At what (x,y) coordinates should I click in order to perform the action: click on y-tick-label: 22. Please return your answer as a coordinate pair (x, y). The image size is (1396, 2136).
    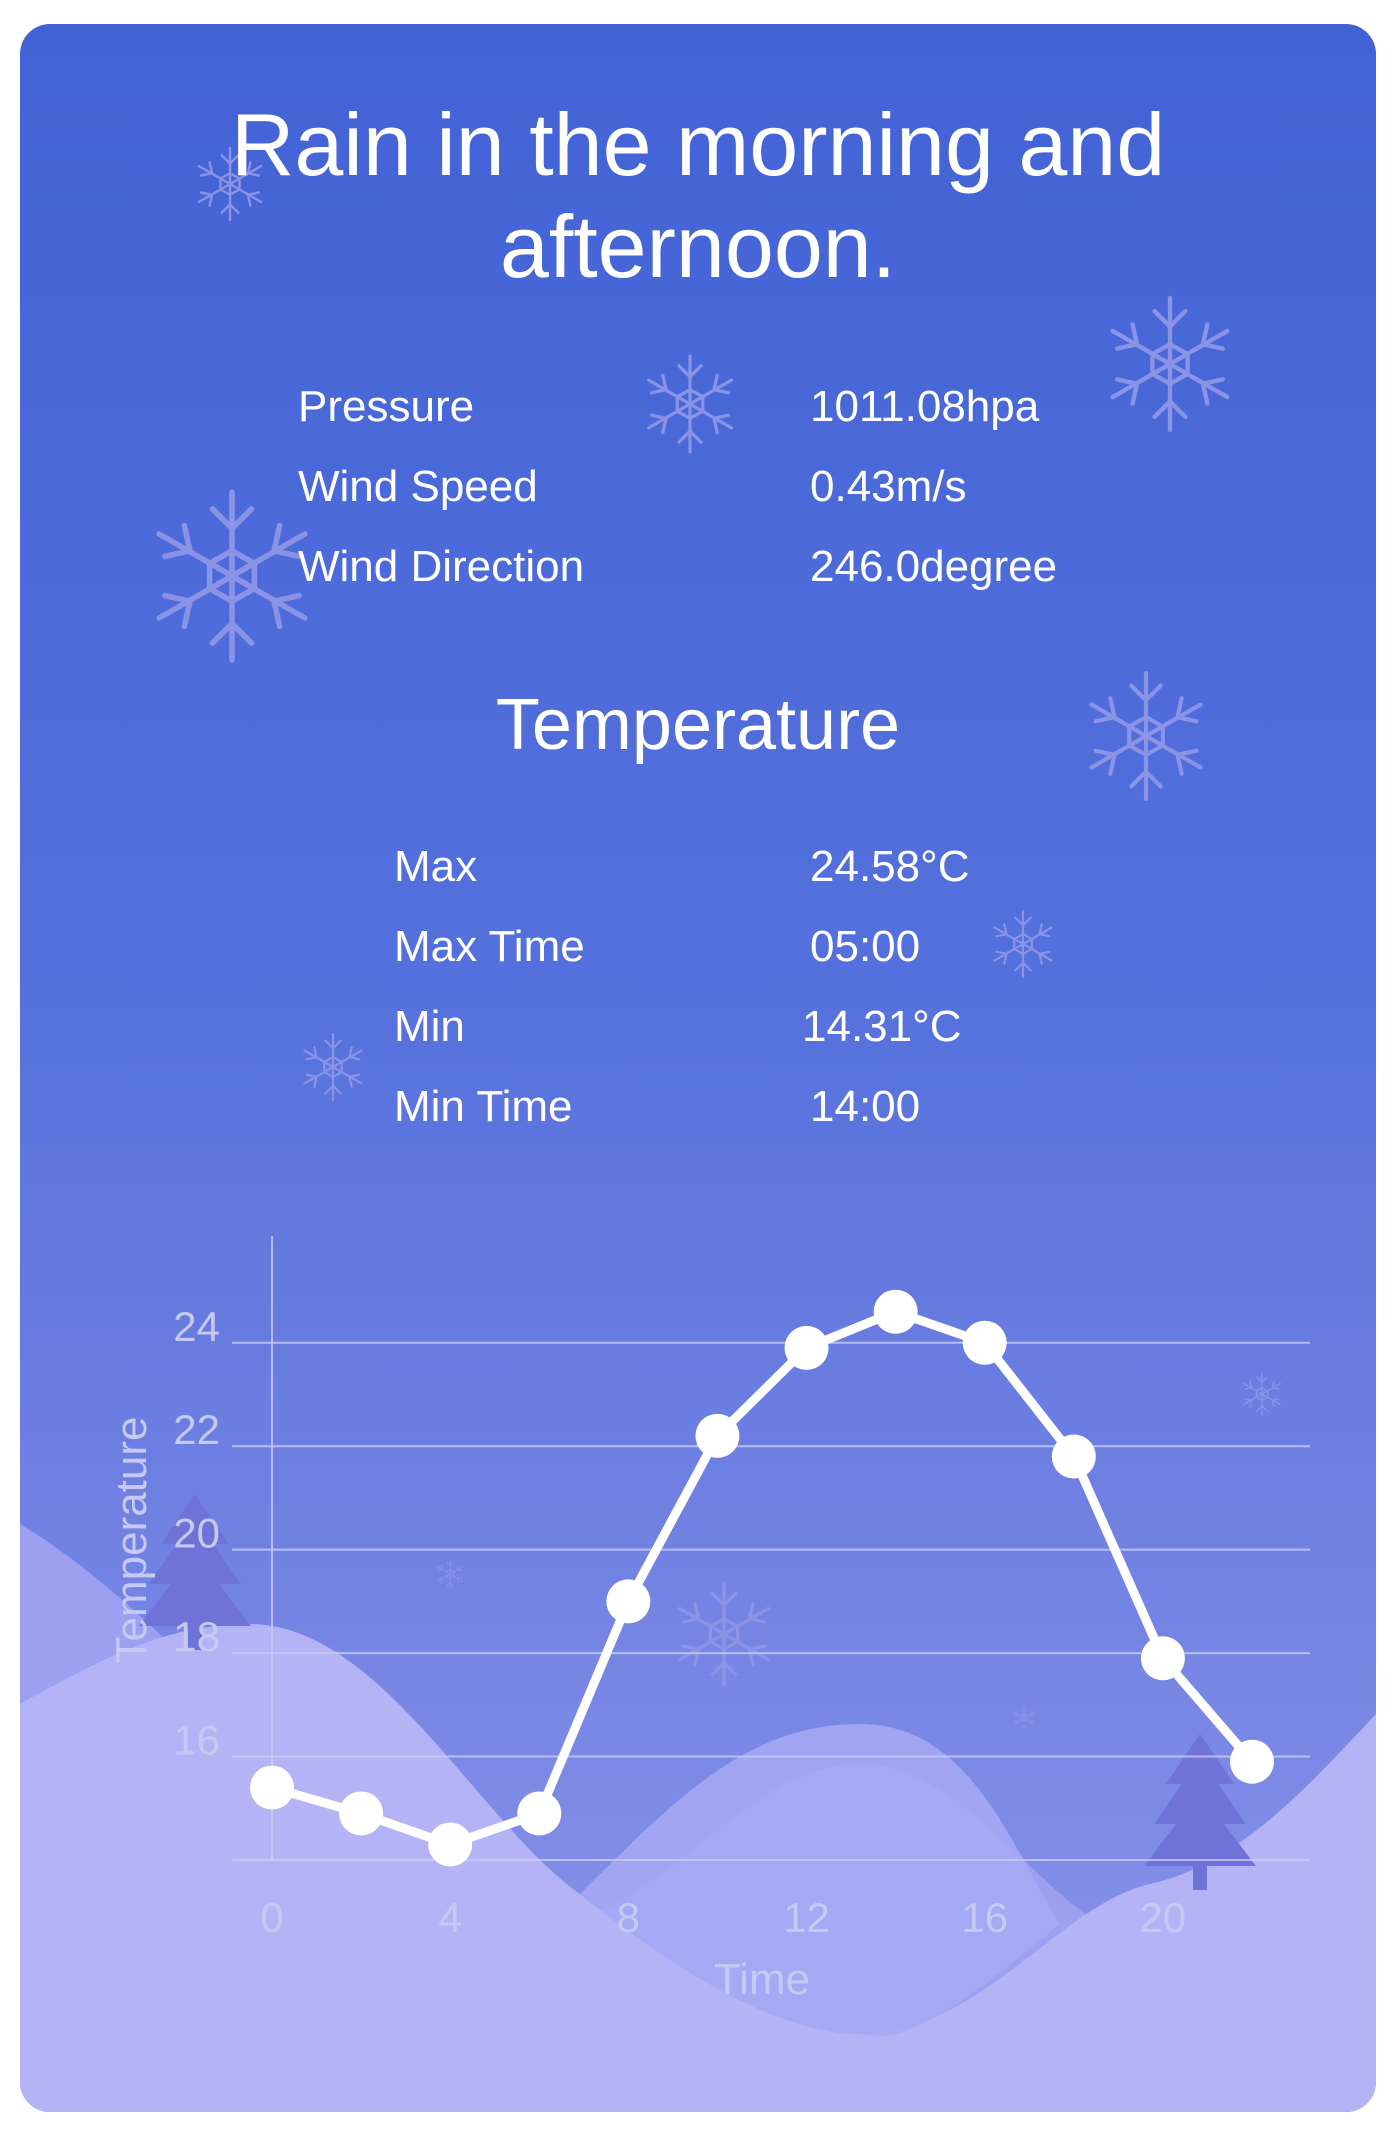
    Looking at the image, I should click on (196, 1429).